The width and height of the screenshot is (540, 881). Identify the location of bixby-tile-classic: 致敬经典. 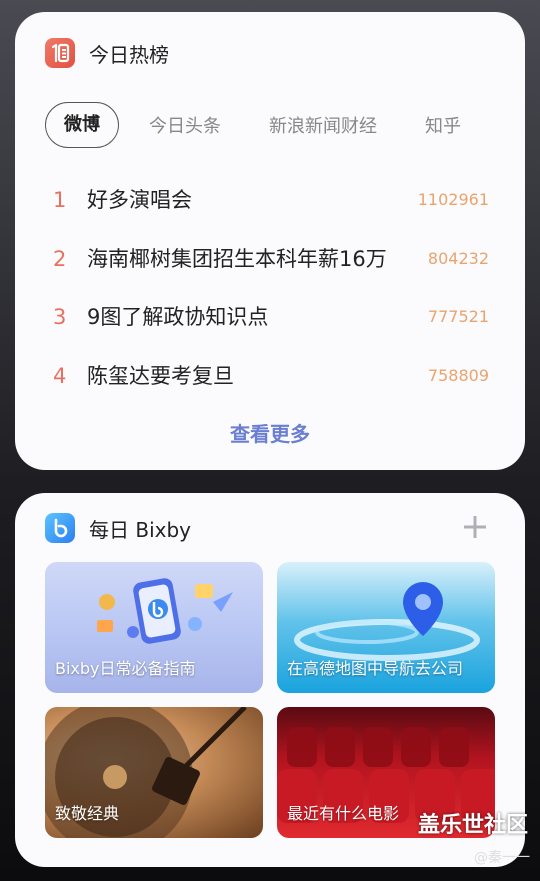
(154, 772).